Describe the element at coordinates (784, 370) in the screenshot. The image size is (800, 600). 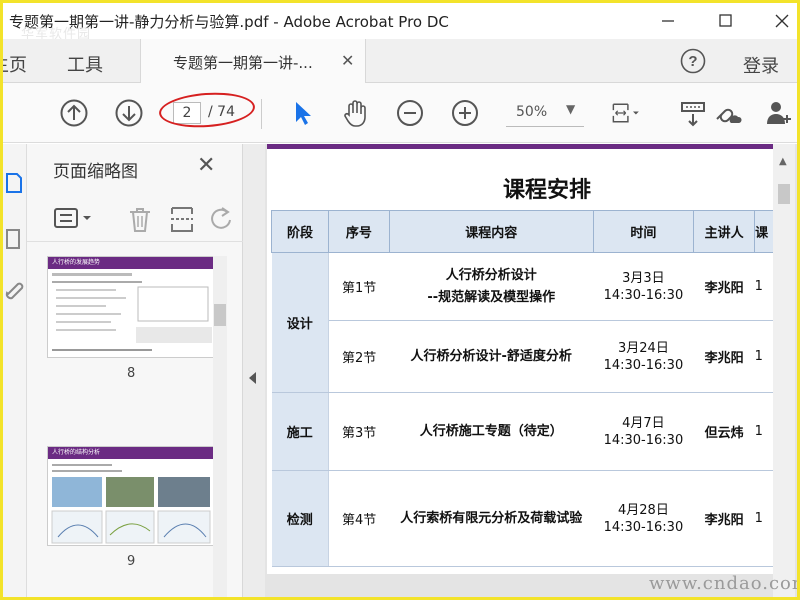
I see `document-scrollbar: ▲` at that location.